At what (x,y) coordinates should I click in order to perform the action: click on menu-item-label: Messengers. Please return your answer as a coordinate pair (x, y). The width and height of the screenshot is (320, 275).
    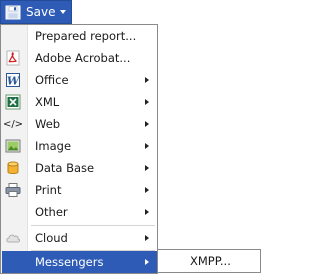
    Looking at the image, I should click on (69, 262).